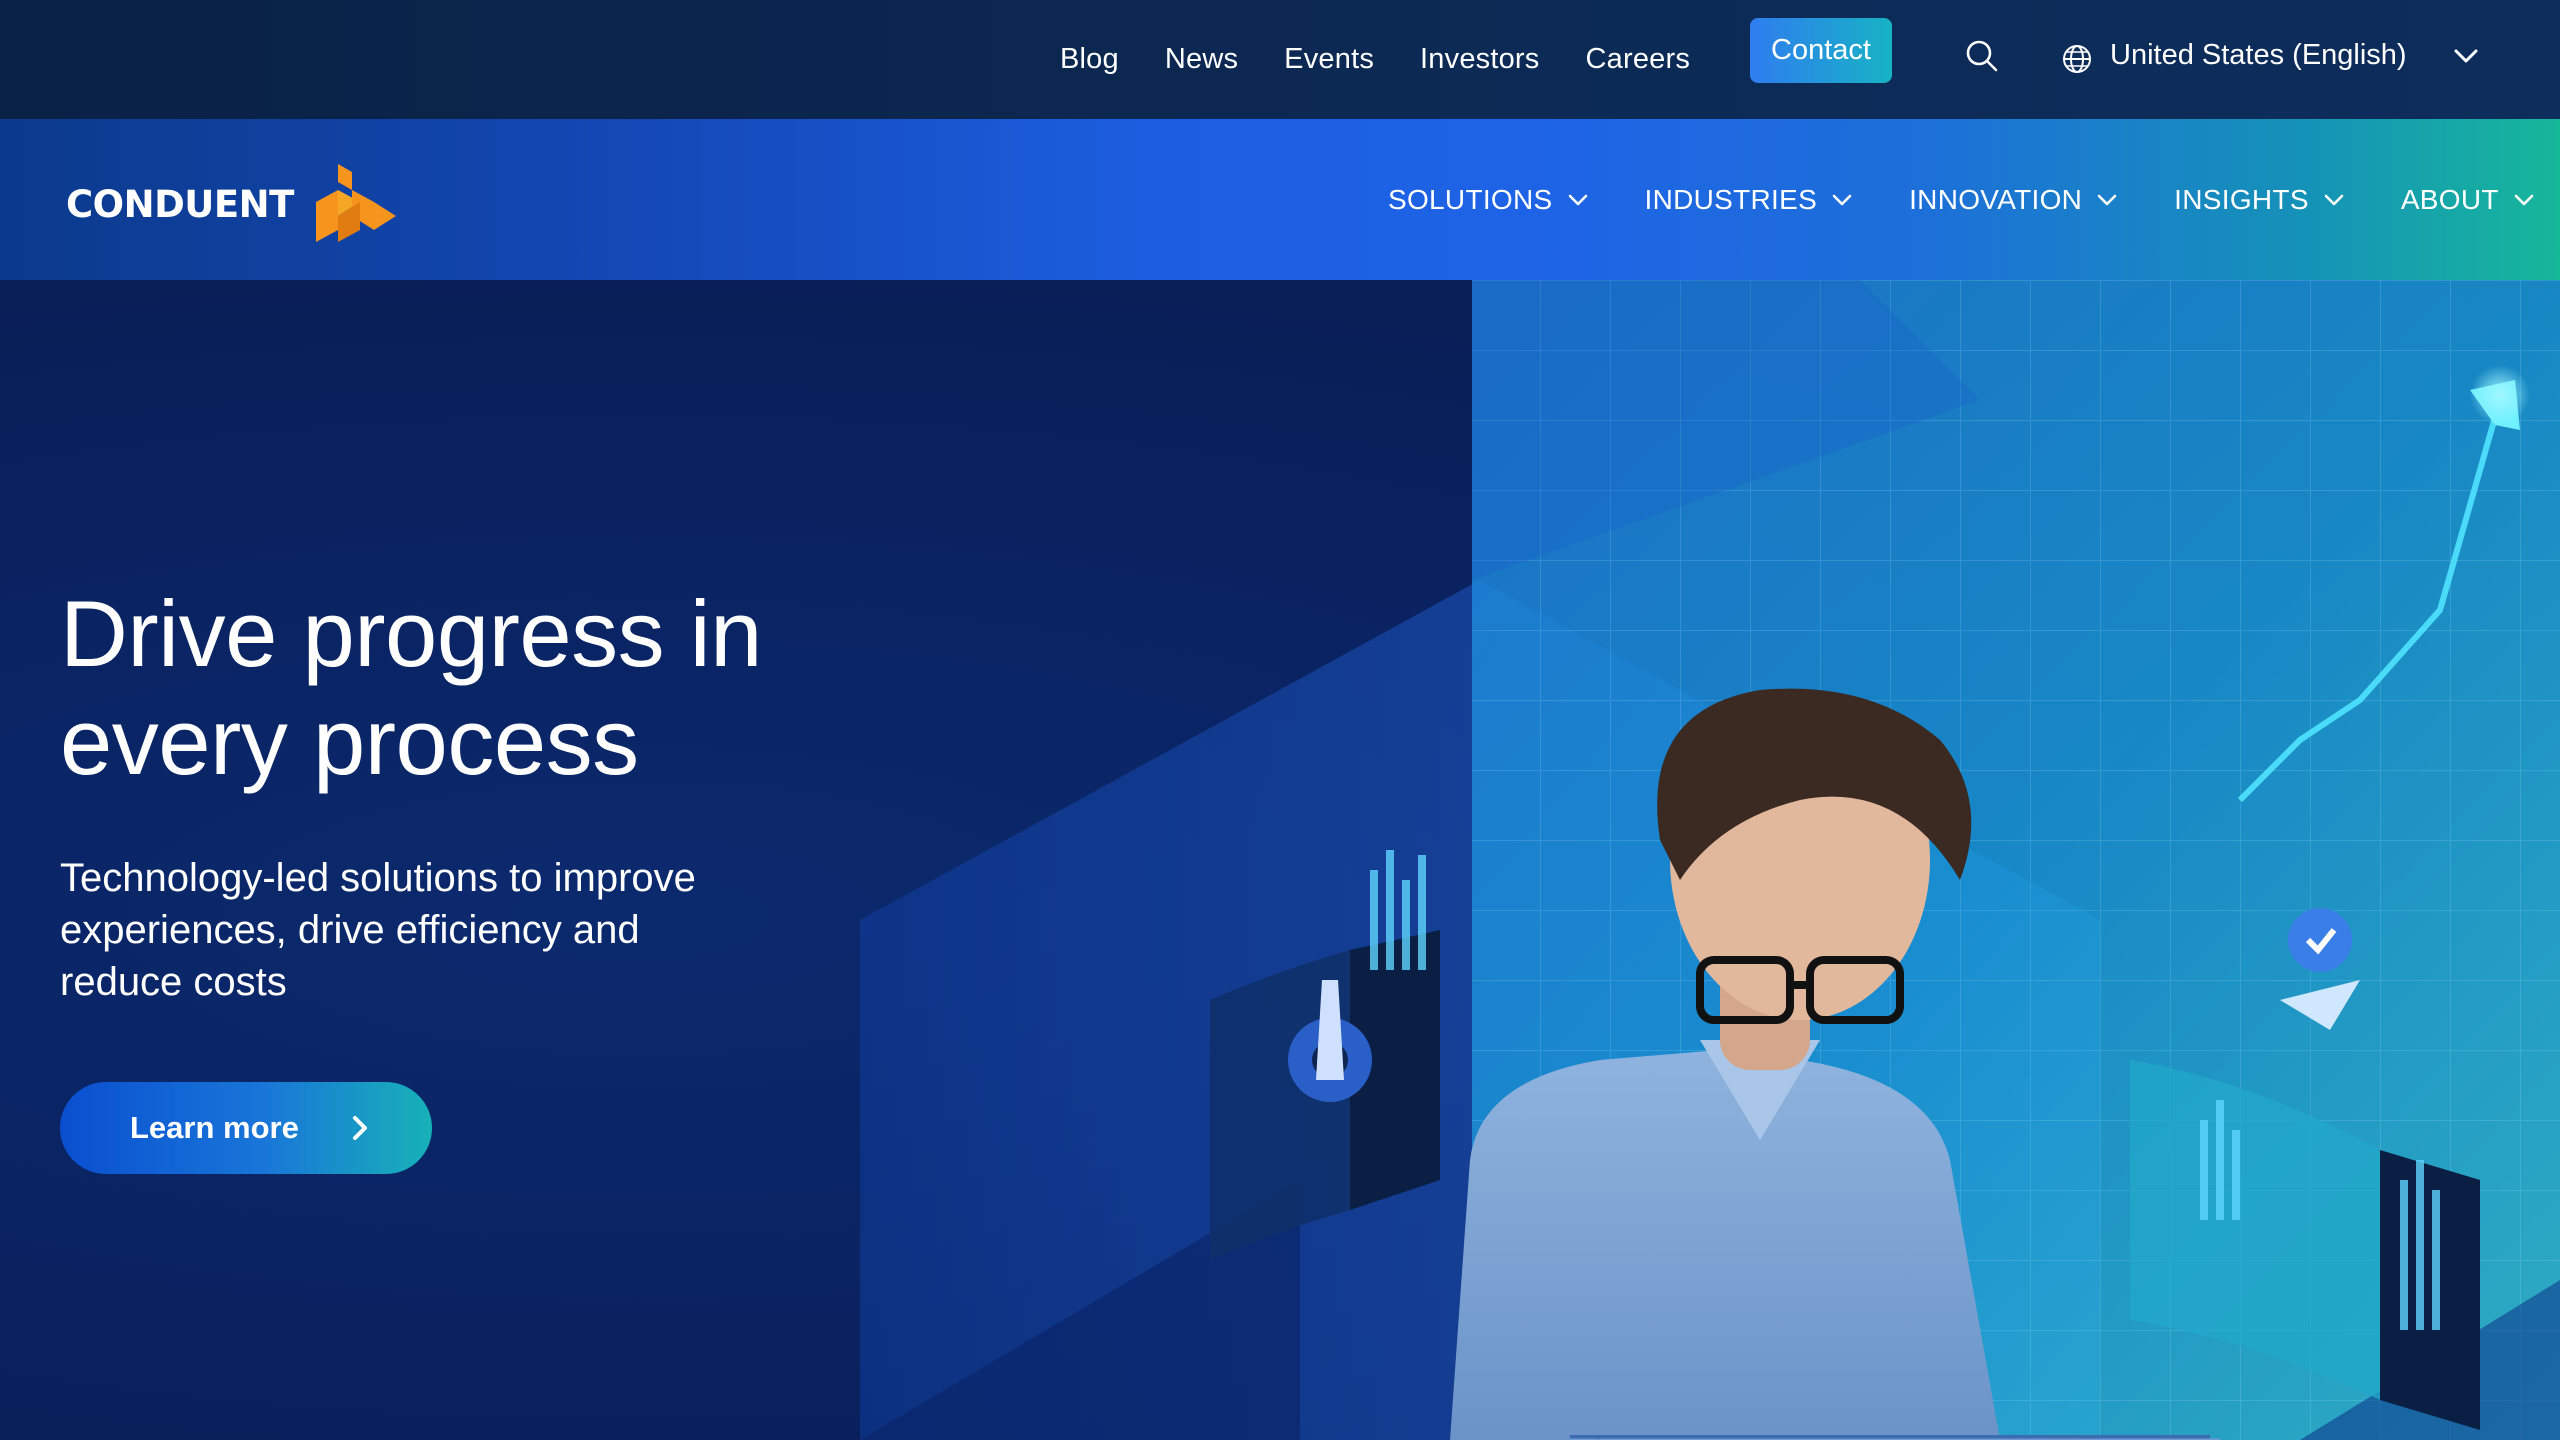 The width and height of the screenshot is (2560, 1440). Describe the element at coordinates (355, 203) in the screenshot. I see `logo-mark-icon` at that location.